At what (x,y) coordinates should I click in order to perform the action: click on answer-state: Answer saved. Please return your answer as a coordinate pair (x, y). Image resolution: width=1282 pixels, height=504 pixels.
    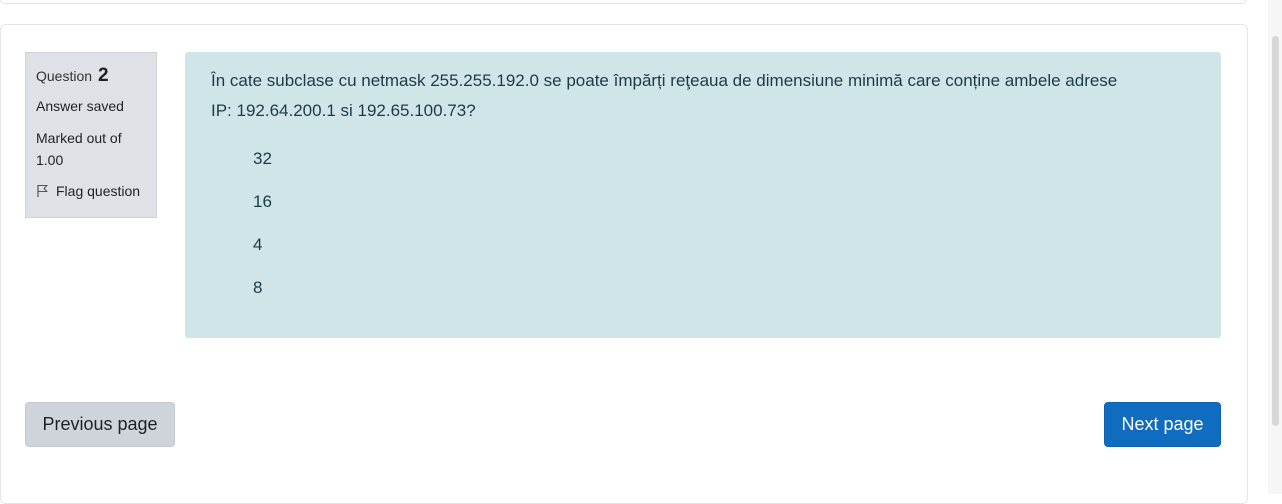
    Looking at the image, I should click on (80, 106).